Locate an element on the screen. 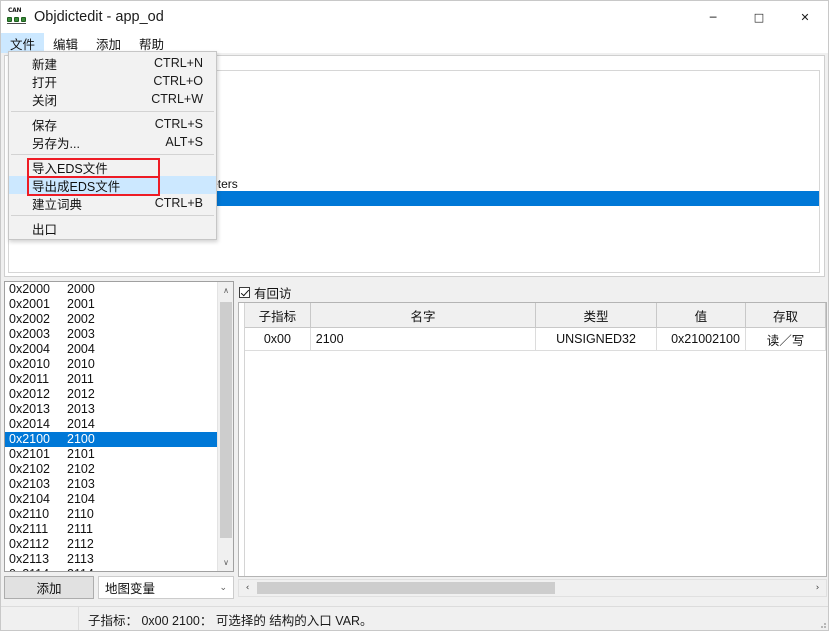 The image size is (829, 631). index-list-item-hex: 0x2114 is located at coordinates (38, 569).